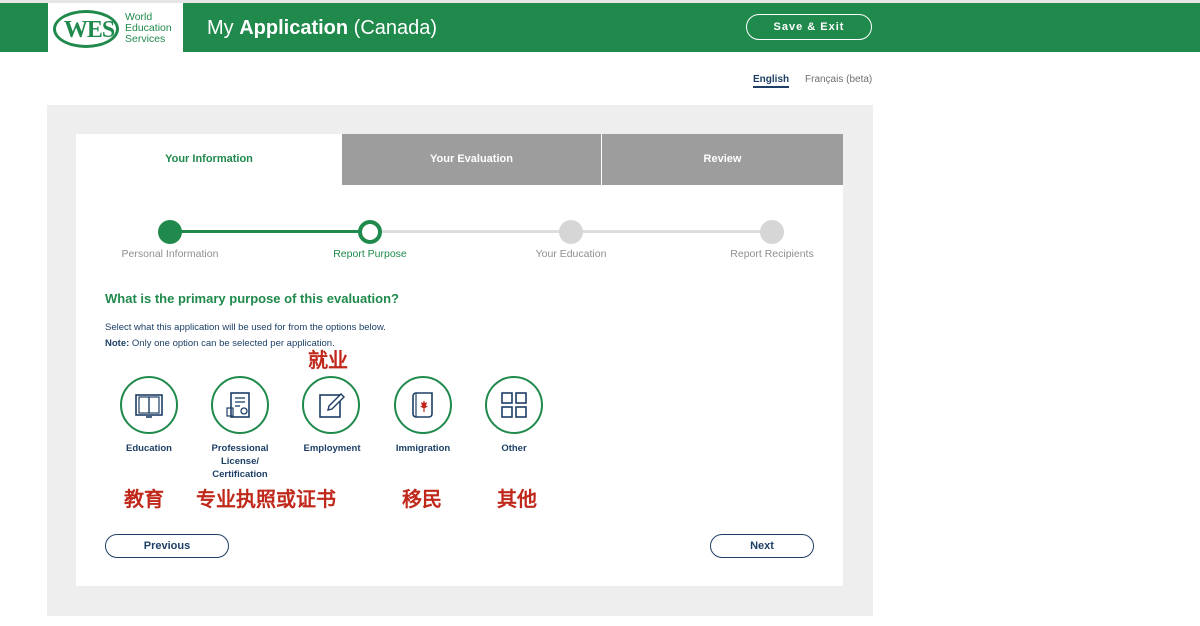 Image resolution: width=1200 pixels, height=626 pixels. I want to click on previous-button: Previous, so click(167, 546).